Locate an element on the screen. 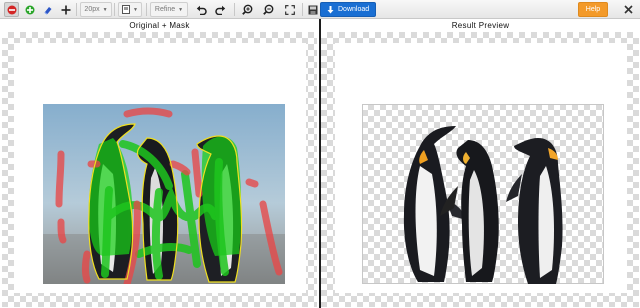 This screenshot has height=308, width=640. result-penguin-left is located at coordinates (434, 204).